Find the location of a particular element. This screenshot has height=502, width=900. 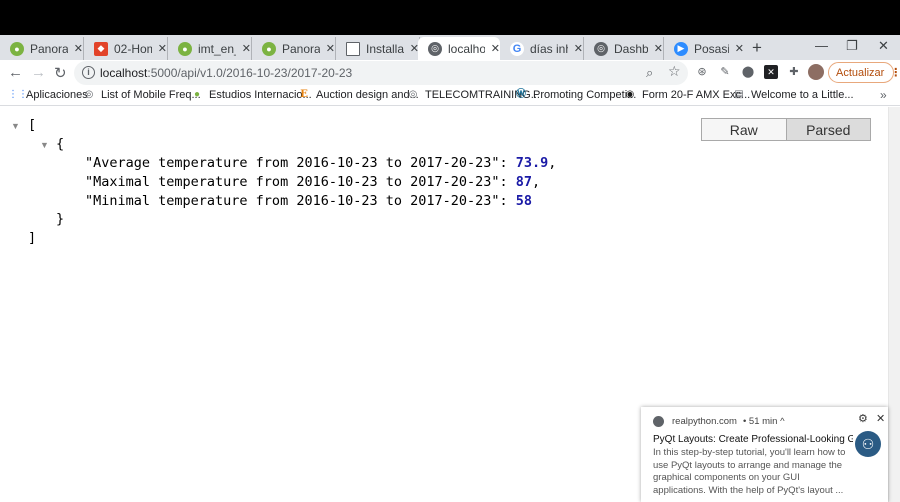

zoom-icon: ▶ is located at coordinates (681, 48).